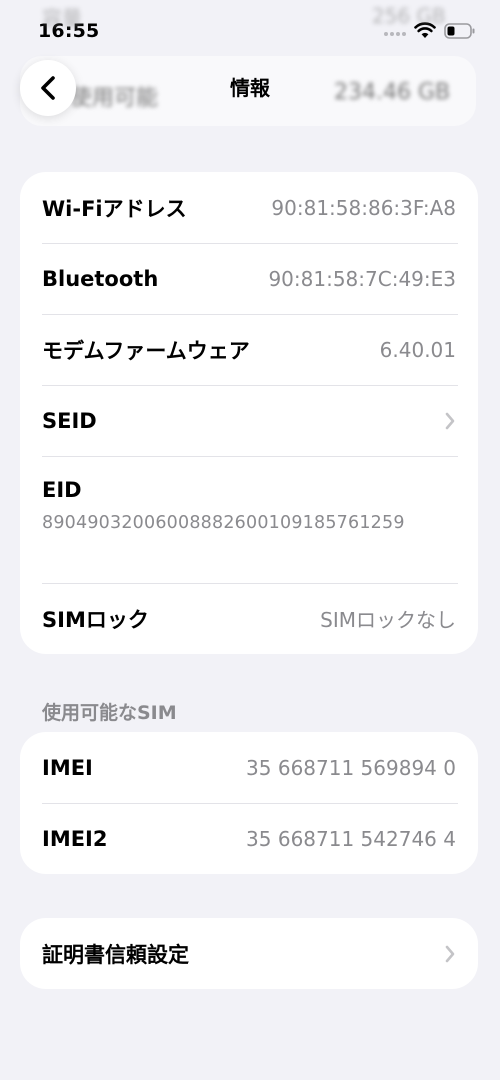  What do you see at coordinates (363, 207) in the screenshot?
I see `wifi-address-value: 90:81:58:86:3F:A8` at bounding box center [363, 207].